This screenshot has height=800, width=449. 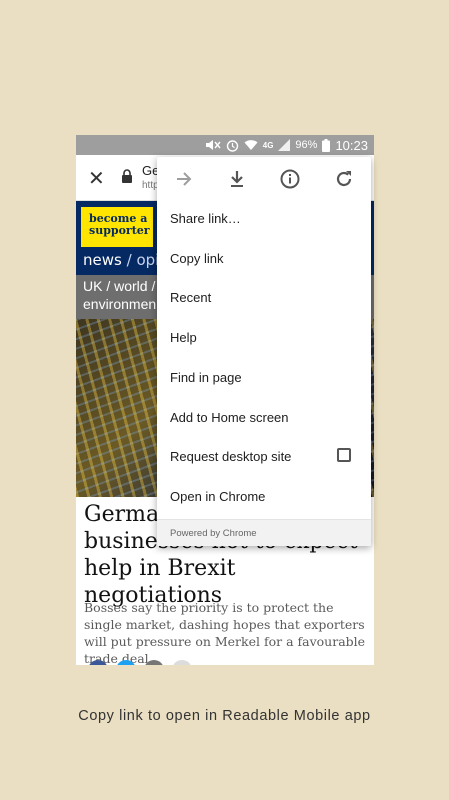 What do you see at coordinates (264, 178) in the screenshot?
I see `menu-icon-row` at bounding box center [264, 178].